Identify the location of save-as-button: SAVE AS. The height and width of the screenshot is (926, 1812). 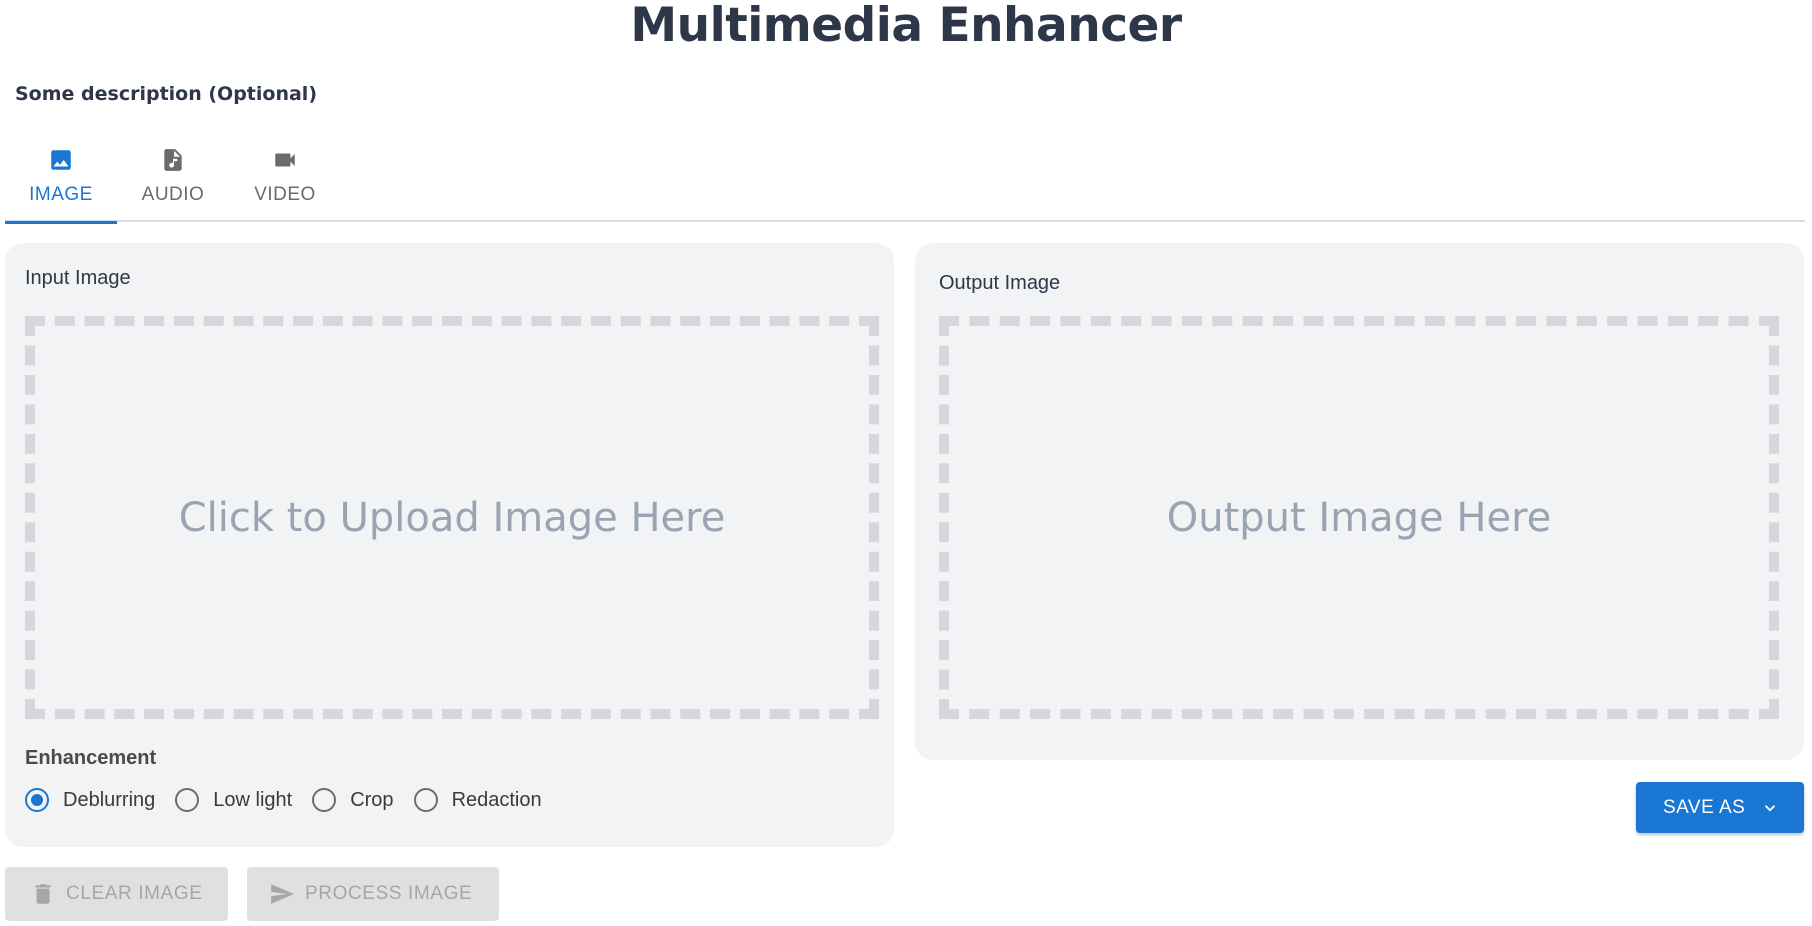
(1720, 807).